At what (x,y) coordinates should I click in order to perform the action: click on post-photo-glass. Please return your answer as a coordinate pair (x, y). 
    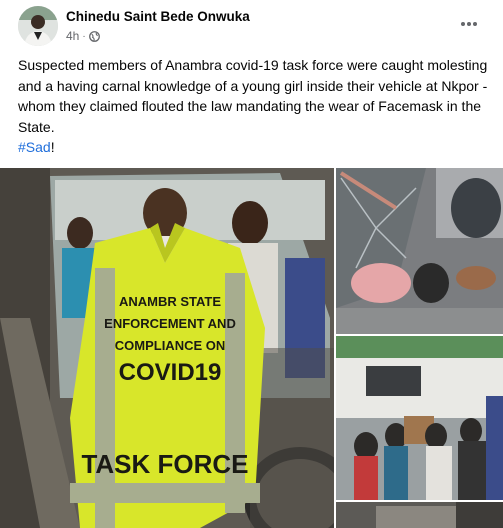
    Looking at the image, I should click on (419, 251).